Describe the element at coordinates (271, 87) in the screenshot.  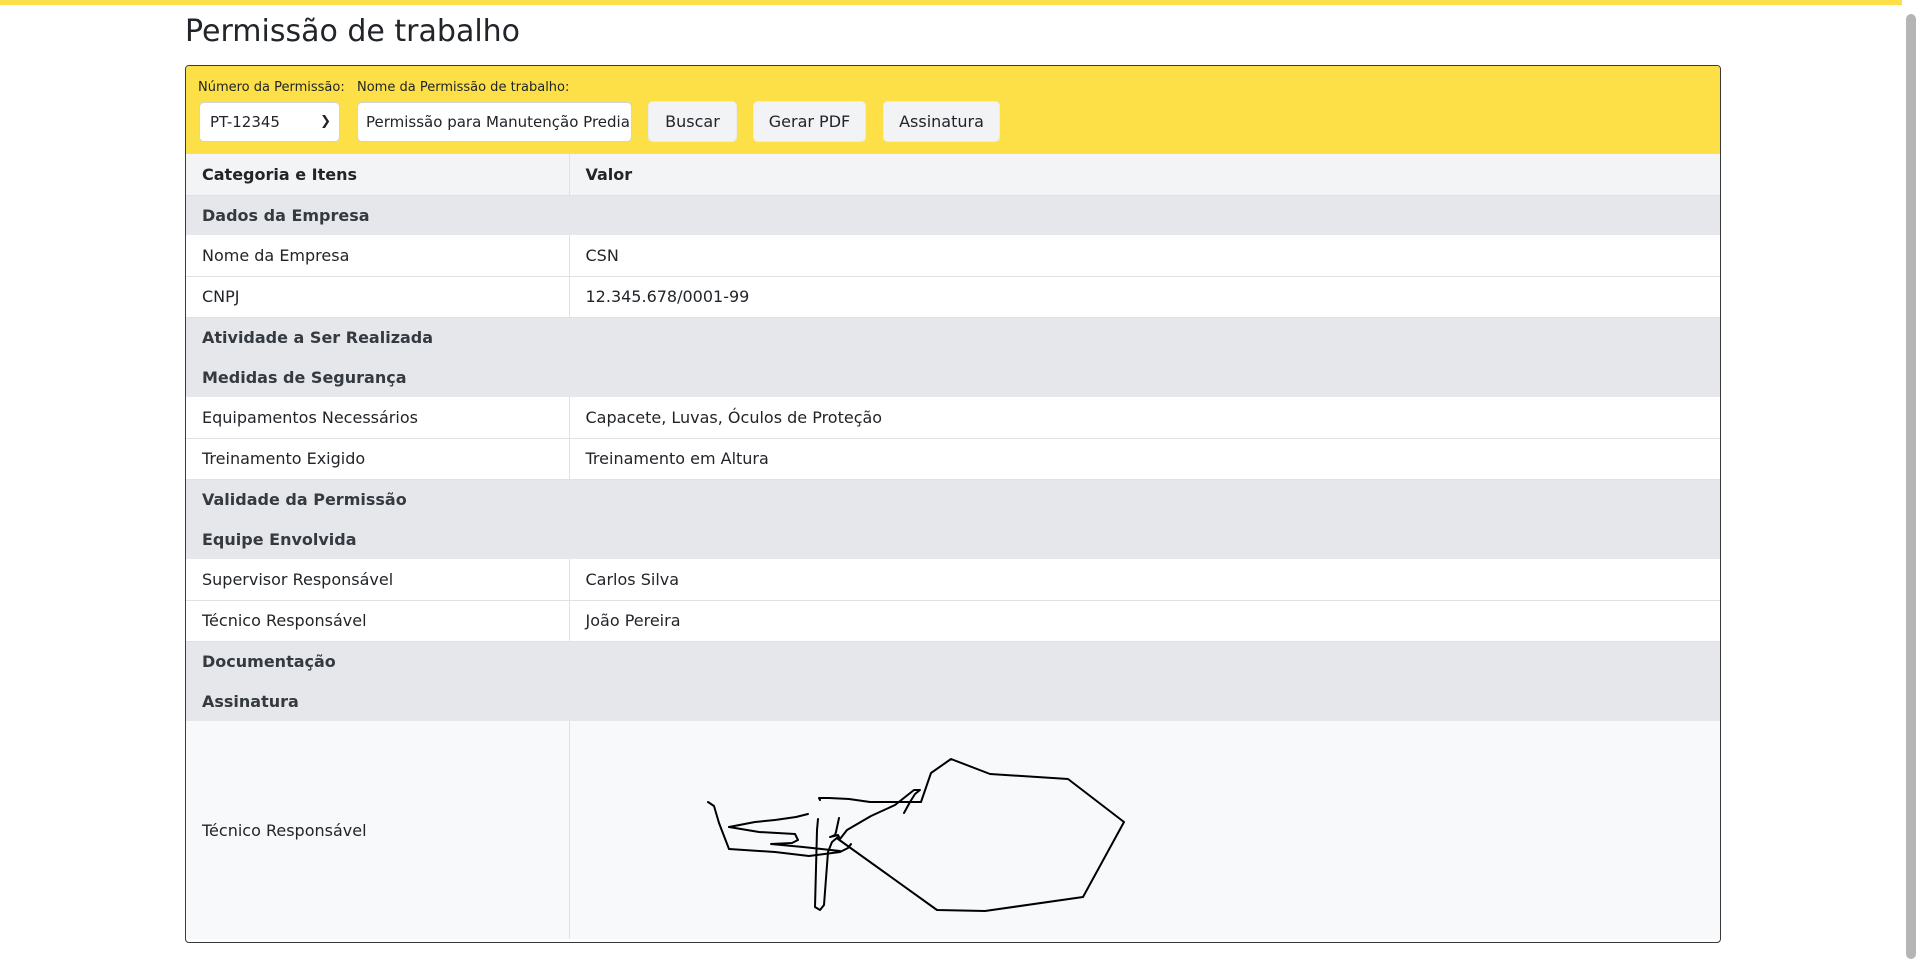
I see `numero-permissao-label: Número da Permissão:` at that location.